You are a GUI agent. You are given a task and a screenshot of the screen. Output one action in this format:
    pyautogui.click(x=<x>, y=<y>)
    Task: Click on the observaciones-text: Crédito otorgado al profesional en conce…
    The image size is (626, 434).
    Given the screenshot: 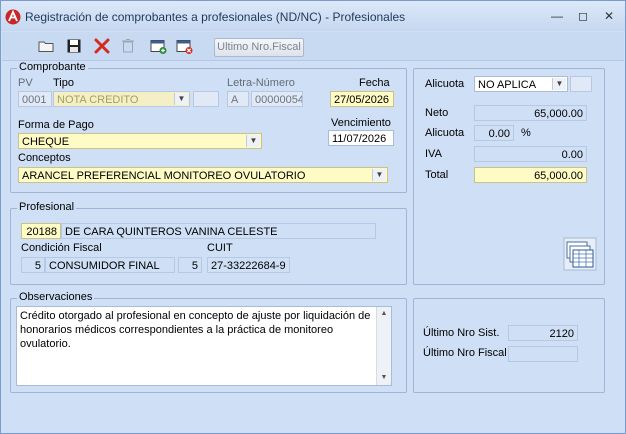 What is the action you would take?
    pyautogui.click(x=195, y=330)
    